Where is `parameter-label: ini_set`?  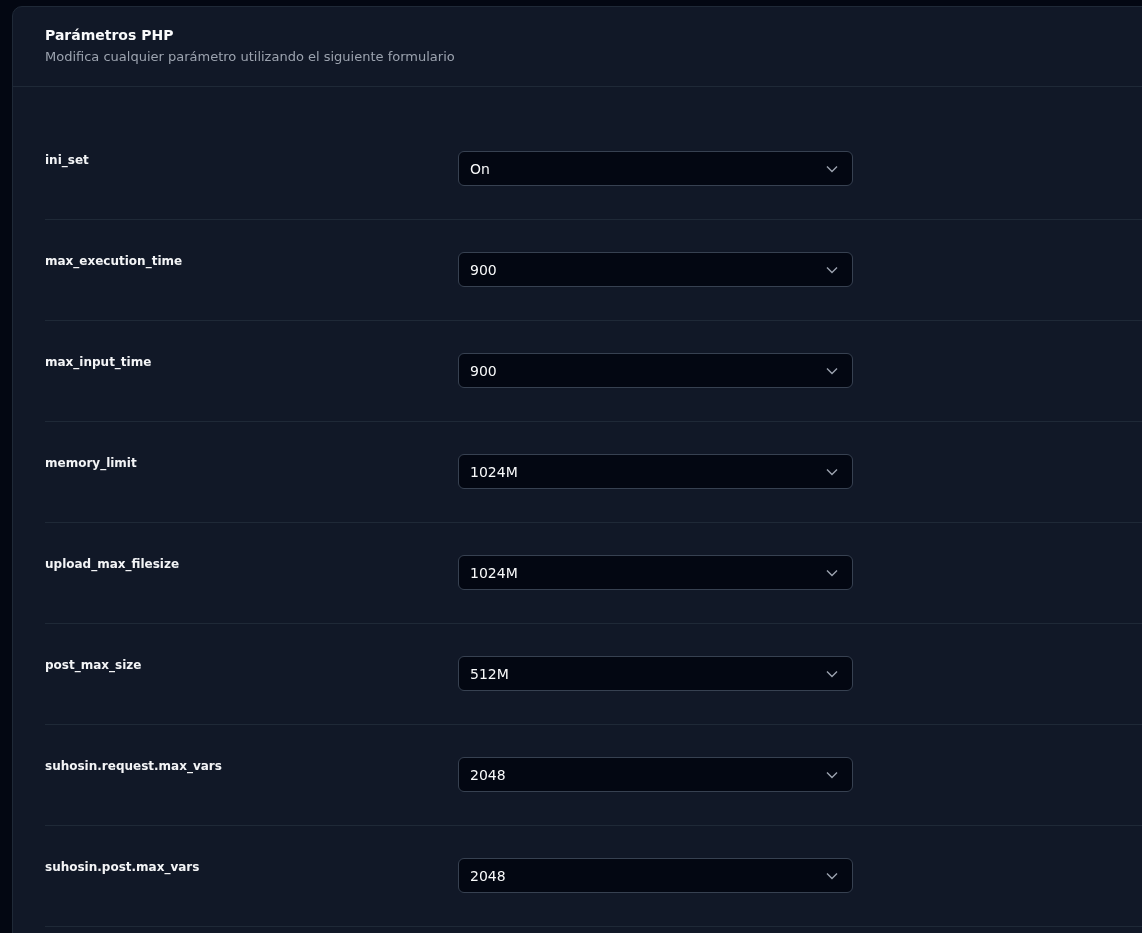
parameter-label: ini_set is located at coordinates (67, 161).